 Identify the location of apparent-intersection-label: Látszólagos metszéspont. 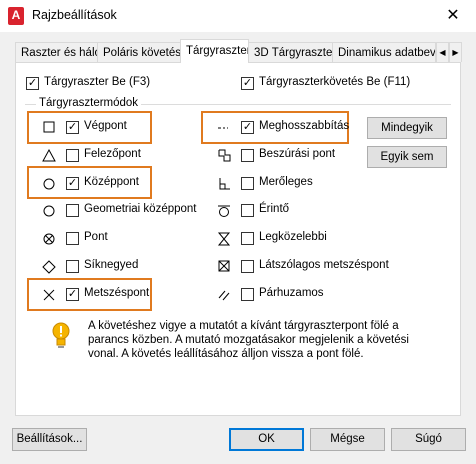
(324, 265).